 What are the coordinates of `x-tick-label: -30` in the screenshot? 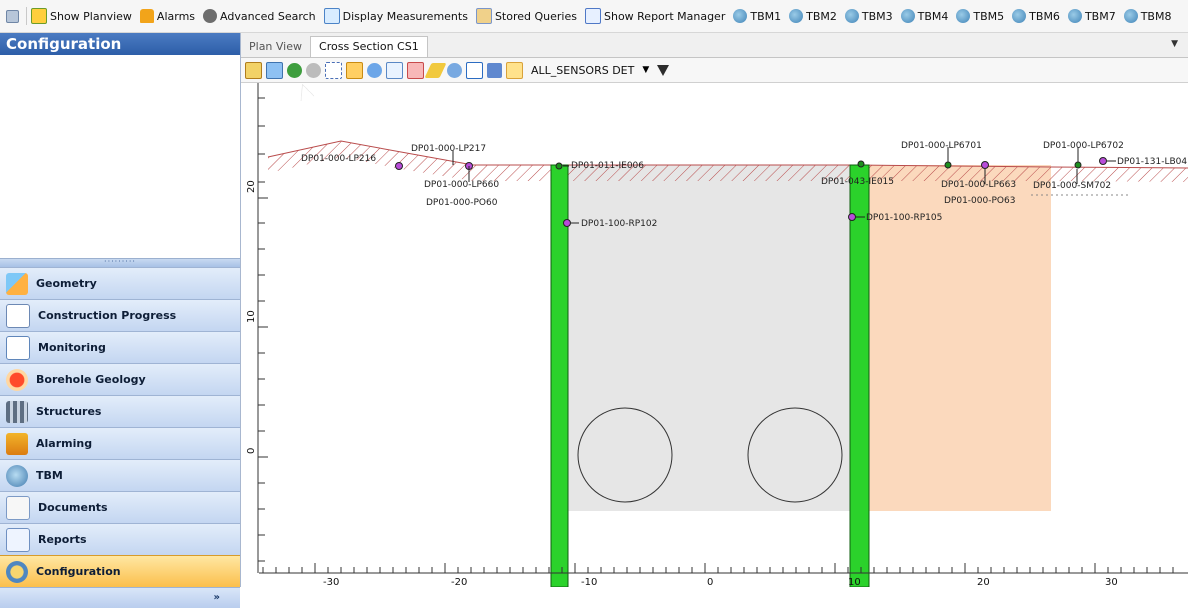 It's located at (331, 582).